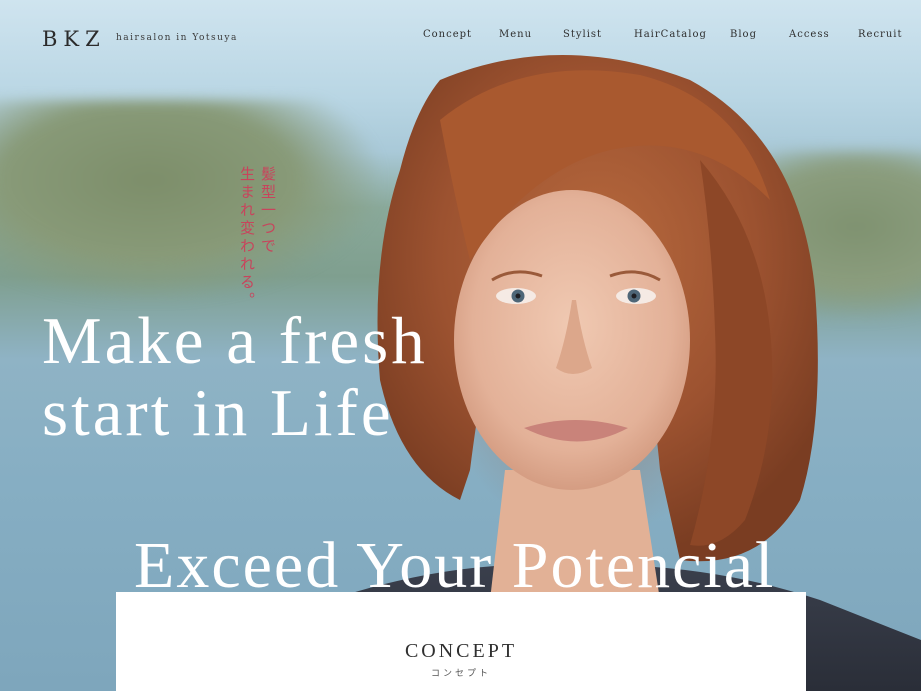  I want to click on nav-item-access: Access, so click(809, 34).